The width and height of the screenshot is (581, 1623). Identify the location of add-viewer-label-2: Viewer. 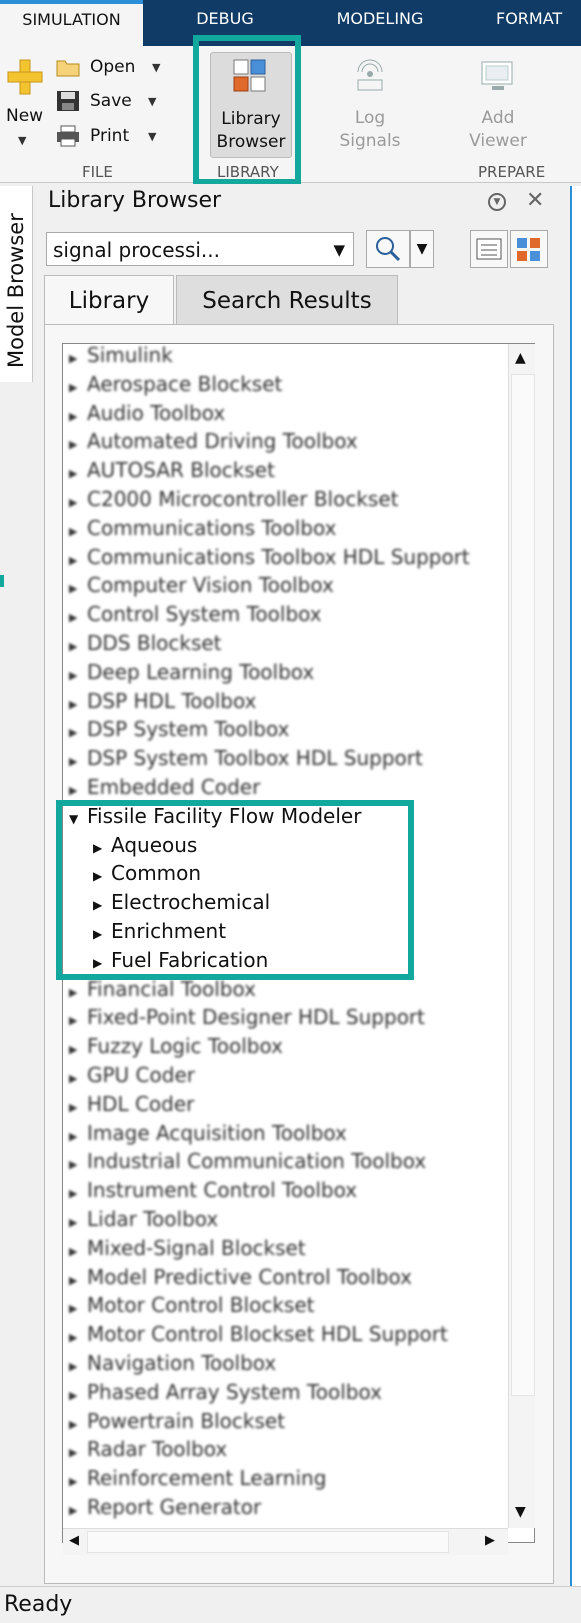
(498, 141).